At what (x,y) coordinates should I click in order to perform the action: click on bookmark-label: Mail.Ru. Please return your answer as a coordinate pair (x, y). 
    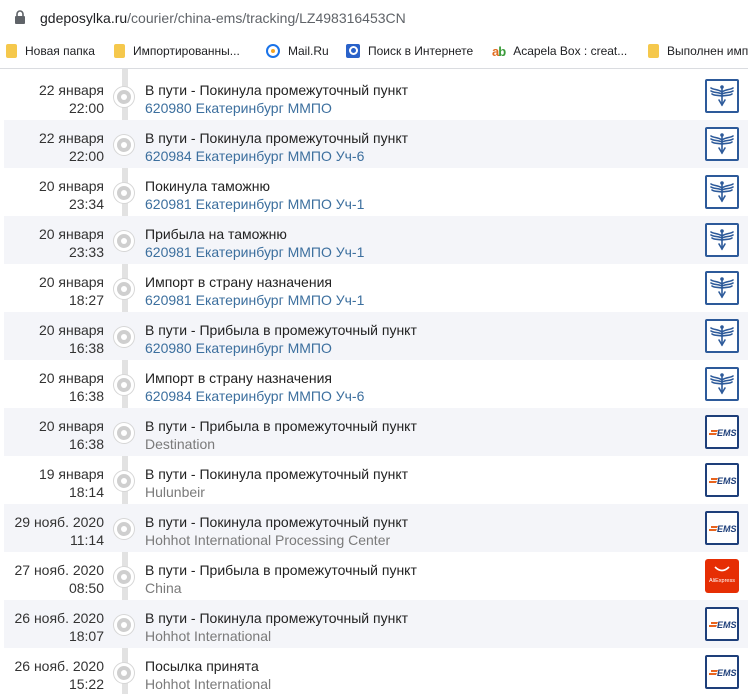
    Looking at the image, I should click on (308, 51).